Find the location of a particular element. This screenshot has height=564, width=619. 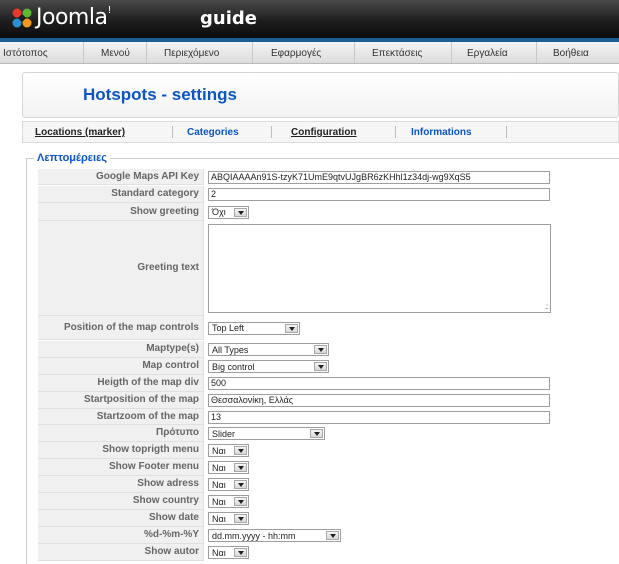

map-controls-position-select: Top Left is located at coordinates (254, 328).